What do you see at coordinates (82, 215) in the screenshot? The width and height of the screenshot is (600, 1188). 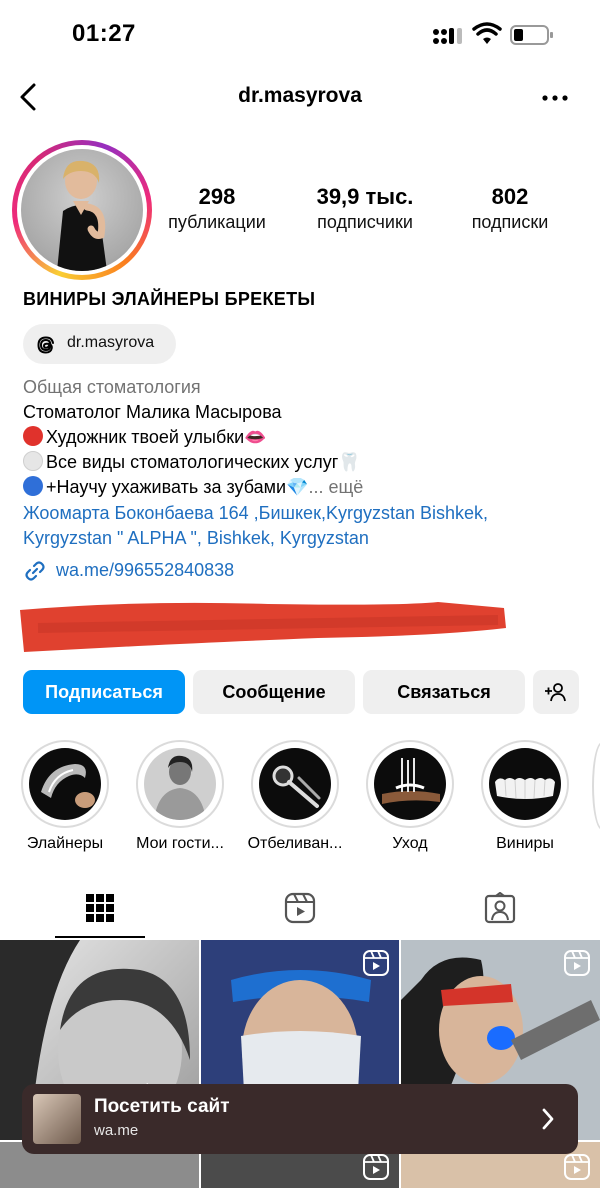 I see `avatar-portrait-image` at bounding box center [82, 215].